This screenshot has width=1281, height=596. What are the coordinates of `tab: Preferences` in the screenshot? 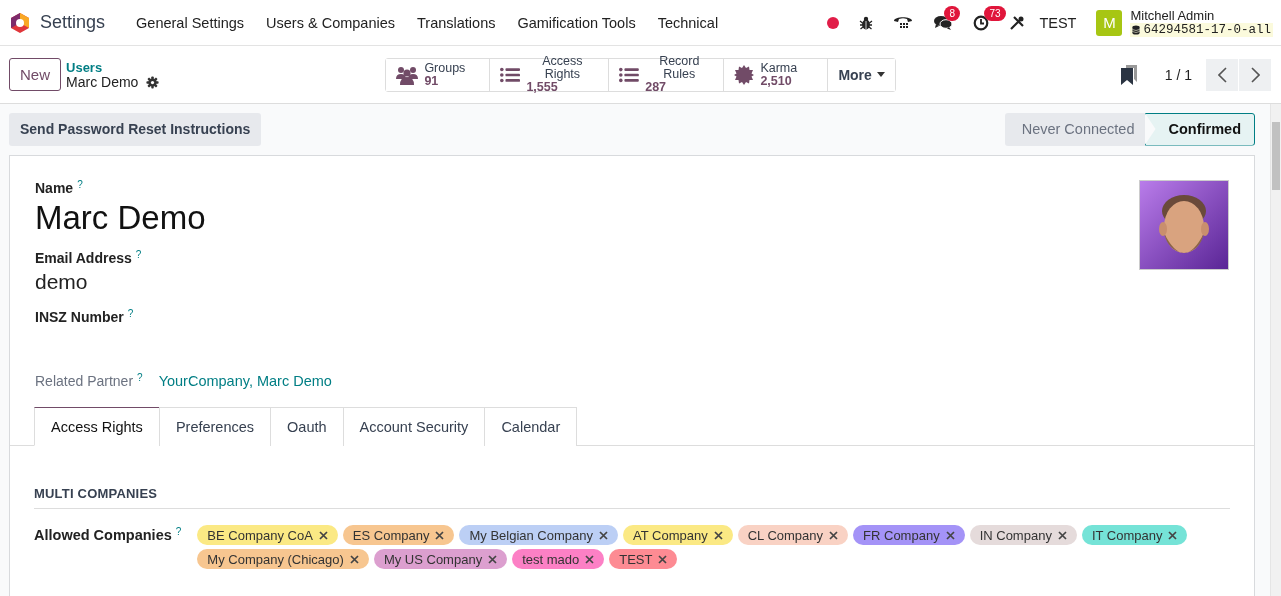 It's located at (215, 426).